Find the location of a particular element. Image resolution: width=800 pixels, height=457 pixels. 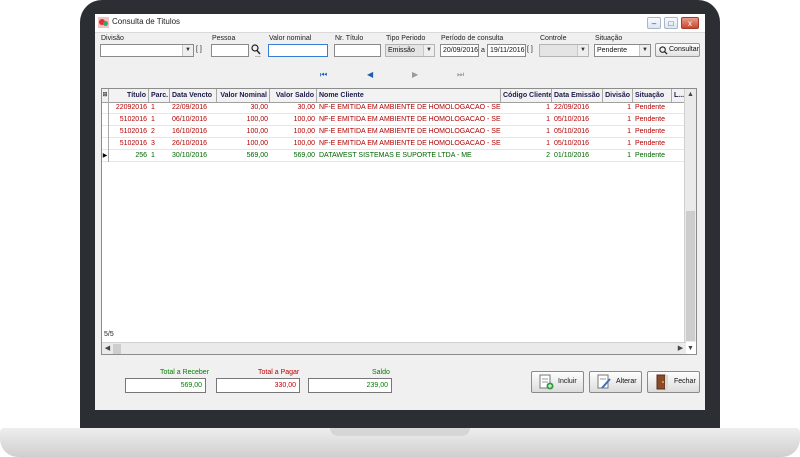

consultar-label: Consultar is located at coordinates (684, 49).